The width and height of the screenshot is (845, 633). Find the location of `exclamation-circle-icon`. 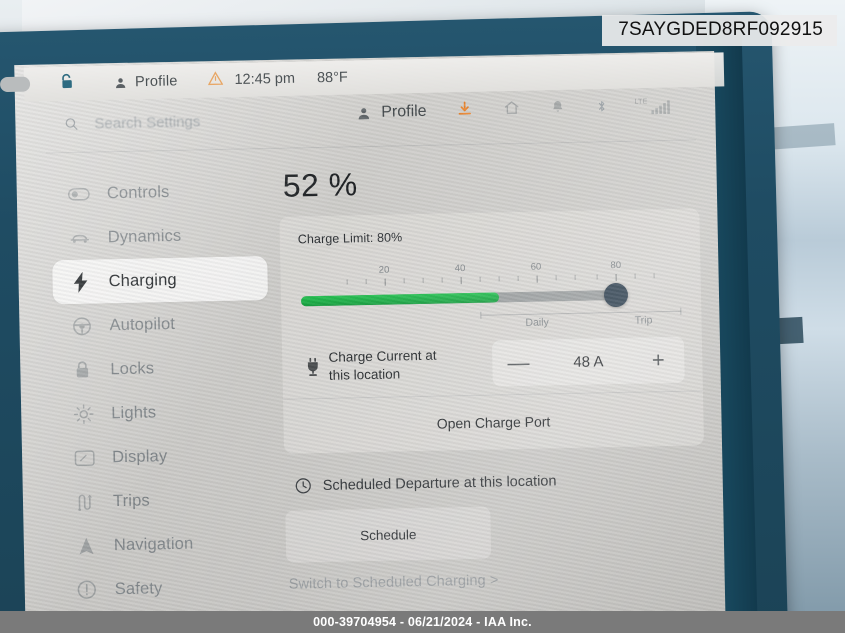

exclamation-circle-icon is located at coordinates (87, 590).